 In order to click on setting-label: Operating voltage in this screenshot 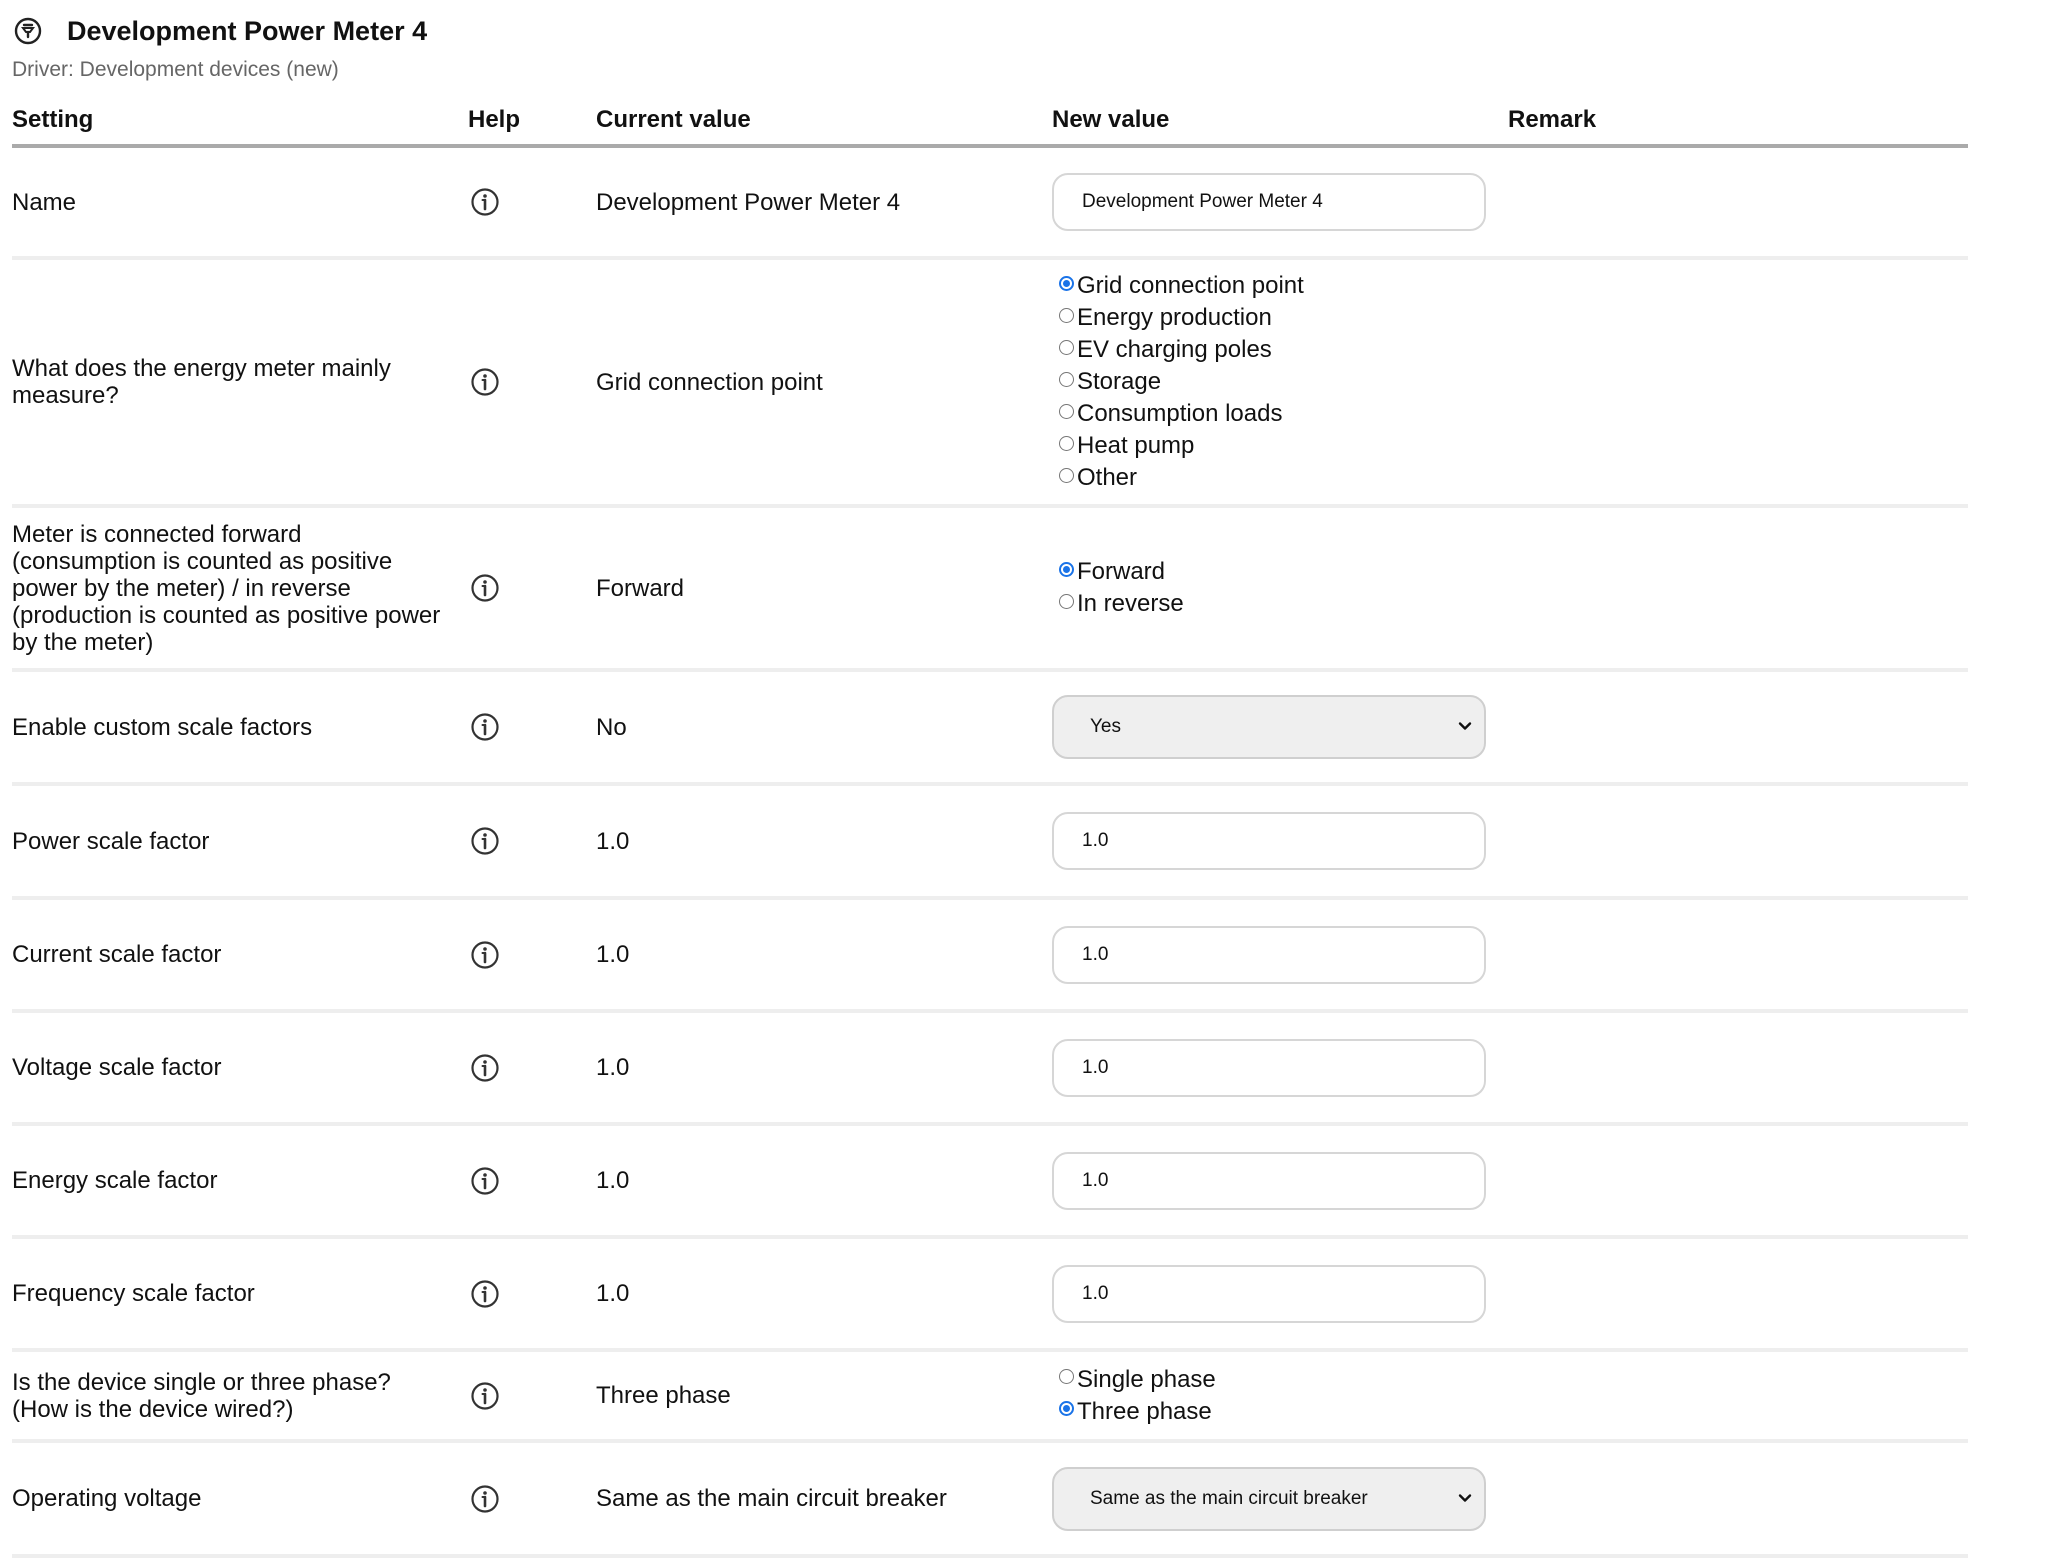, I will do `click(107, 1498)`.